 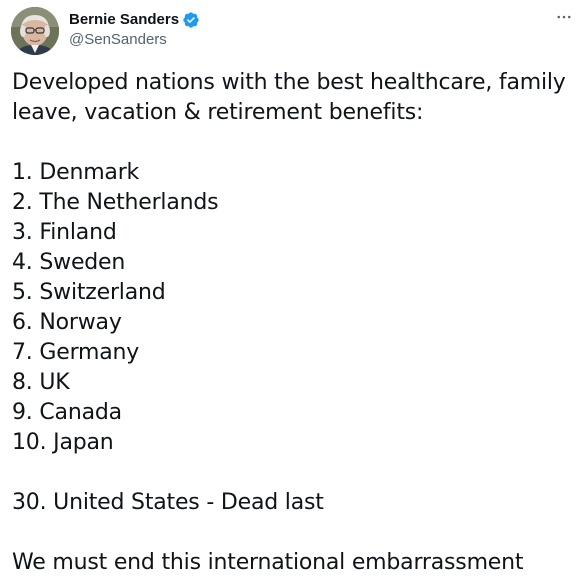 I want to click on list-item: 10. Japan, so click(x=63, y=442).